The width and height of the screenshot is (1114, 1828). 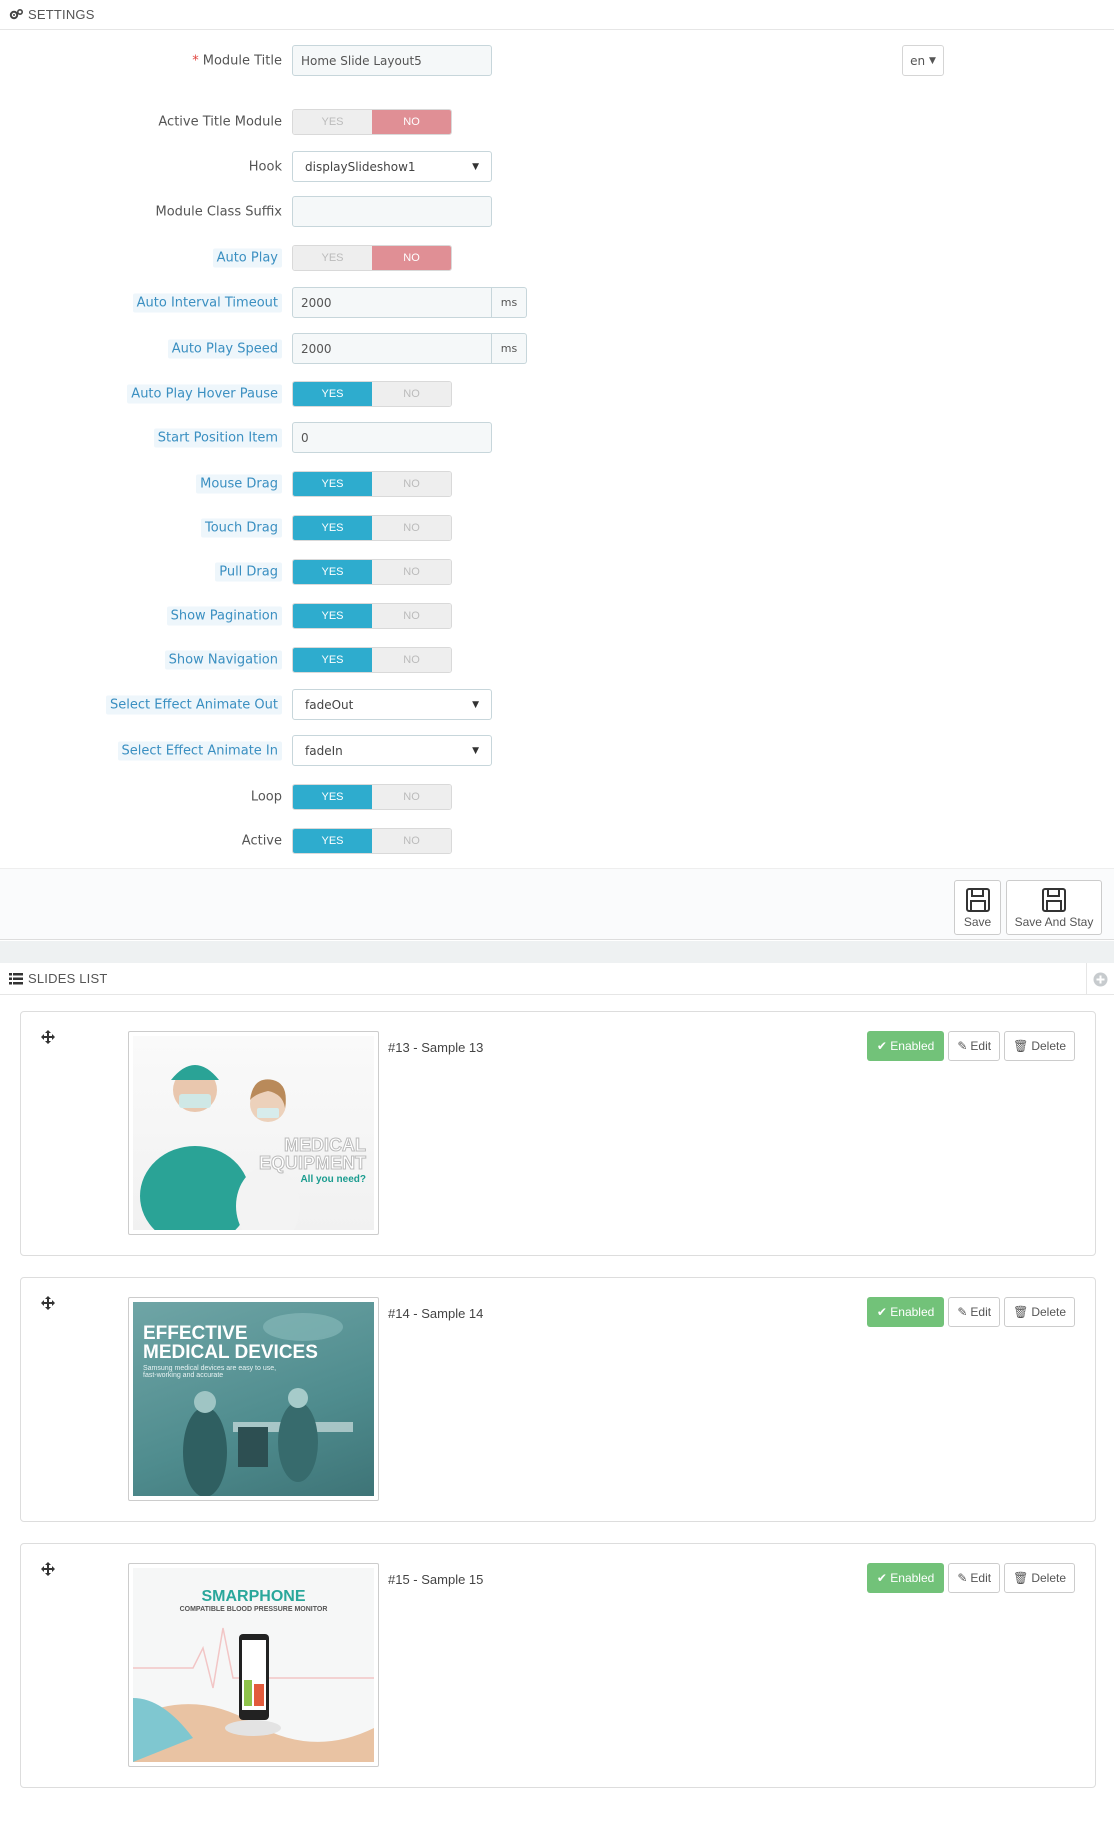 What do you see at coordinates (923, 60) in the screenshot?
I see `language-dropdown: en ▼` at bounding box center [923, 60].